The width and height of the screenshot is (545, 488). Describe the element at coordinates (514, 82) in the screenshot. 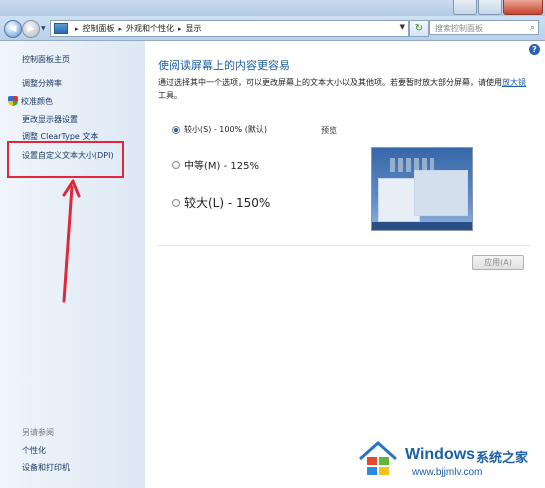

I see `magnifier-link: 放大镜` at that location.